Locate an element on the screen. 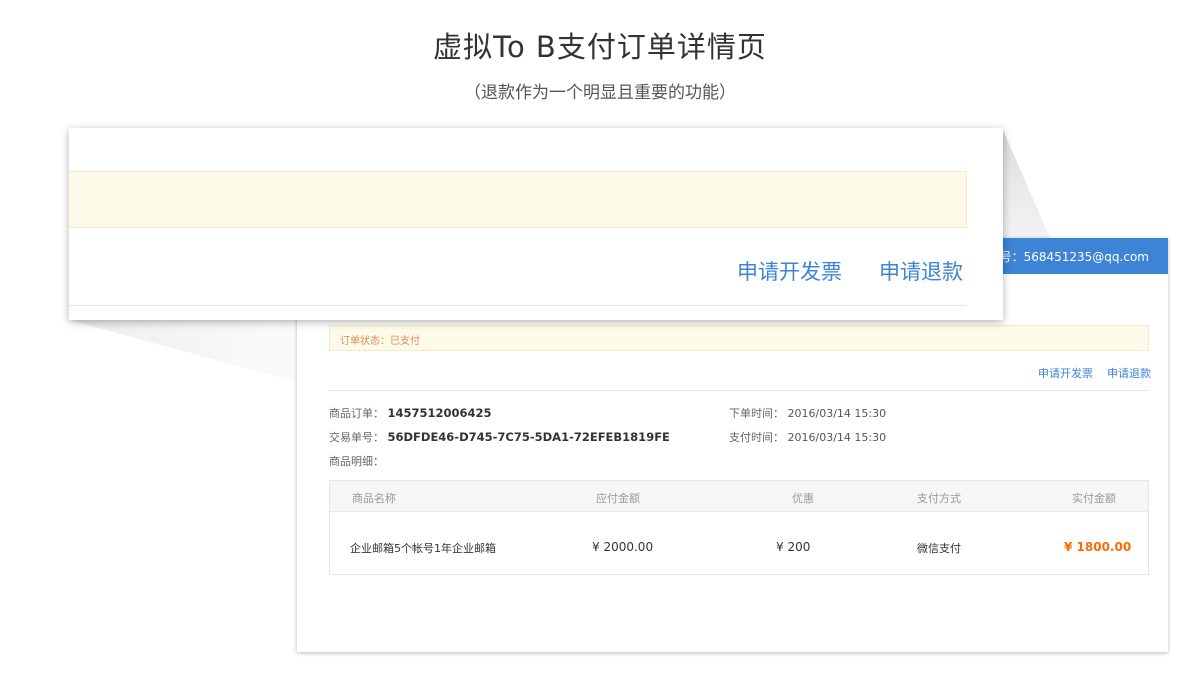 The image size is (1200, 682). order-number-label: 商品订单： is located at coordinates (356, 413).